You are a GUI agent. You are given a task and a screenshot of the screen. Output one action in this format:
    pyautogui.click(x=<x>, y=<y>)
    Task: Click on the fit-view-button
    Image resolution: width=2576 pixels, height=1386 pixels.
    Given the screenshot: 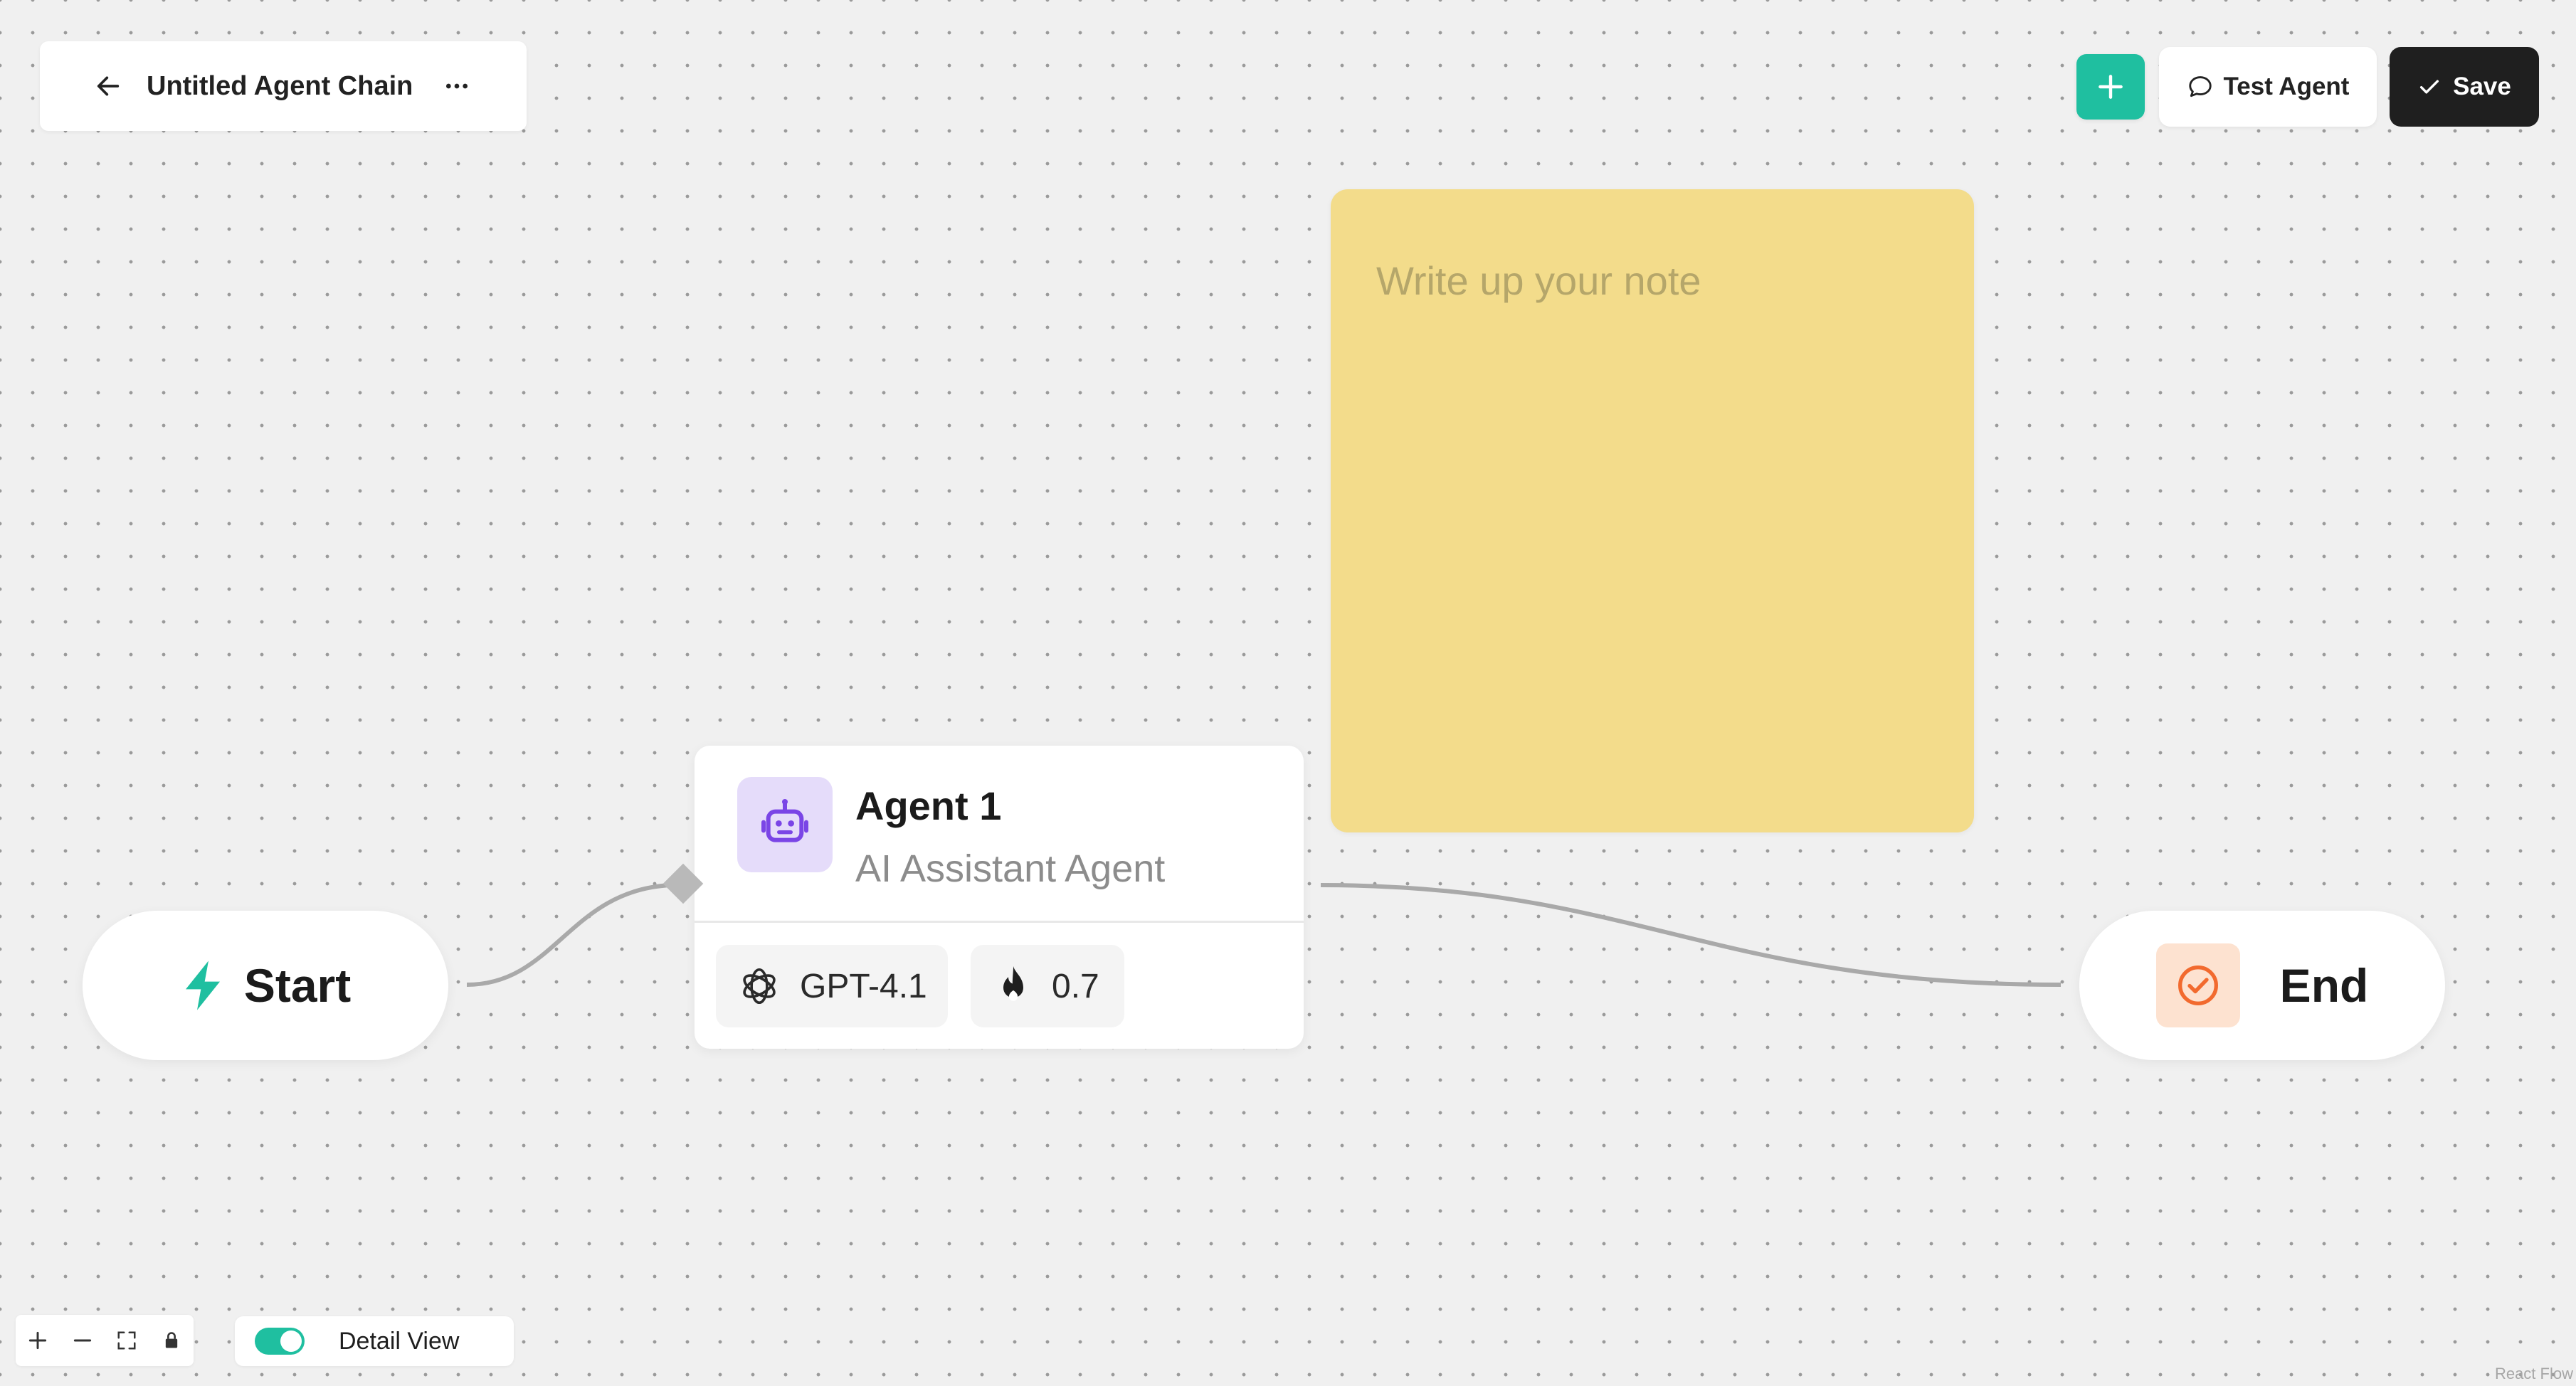 What is the action you would take?
    pyautogui.click(x=126, y=1340)
    